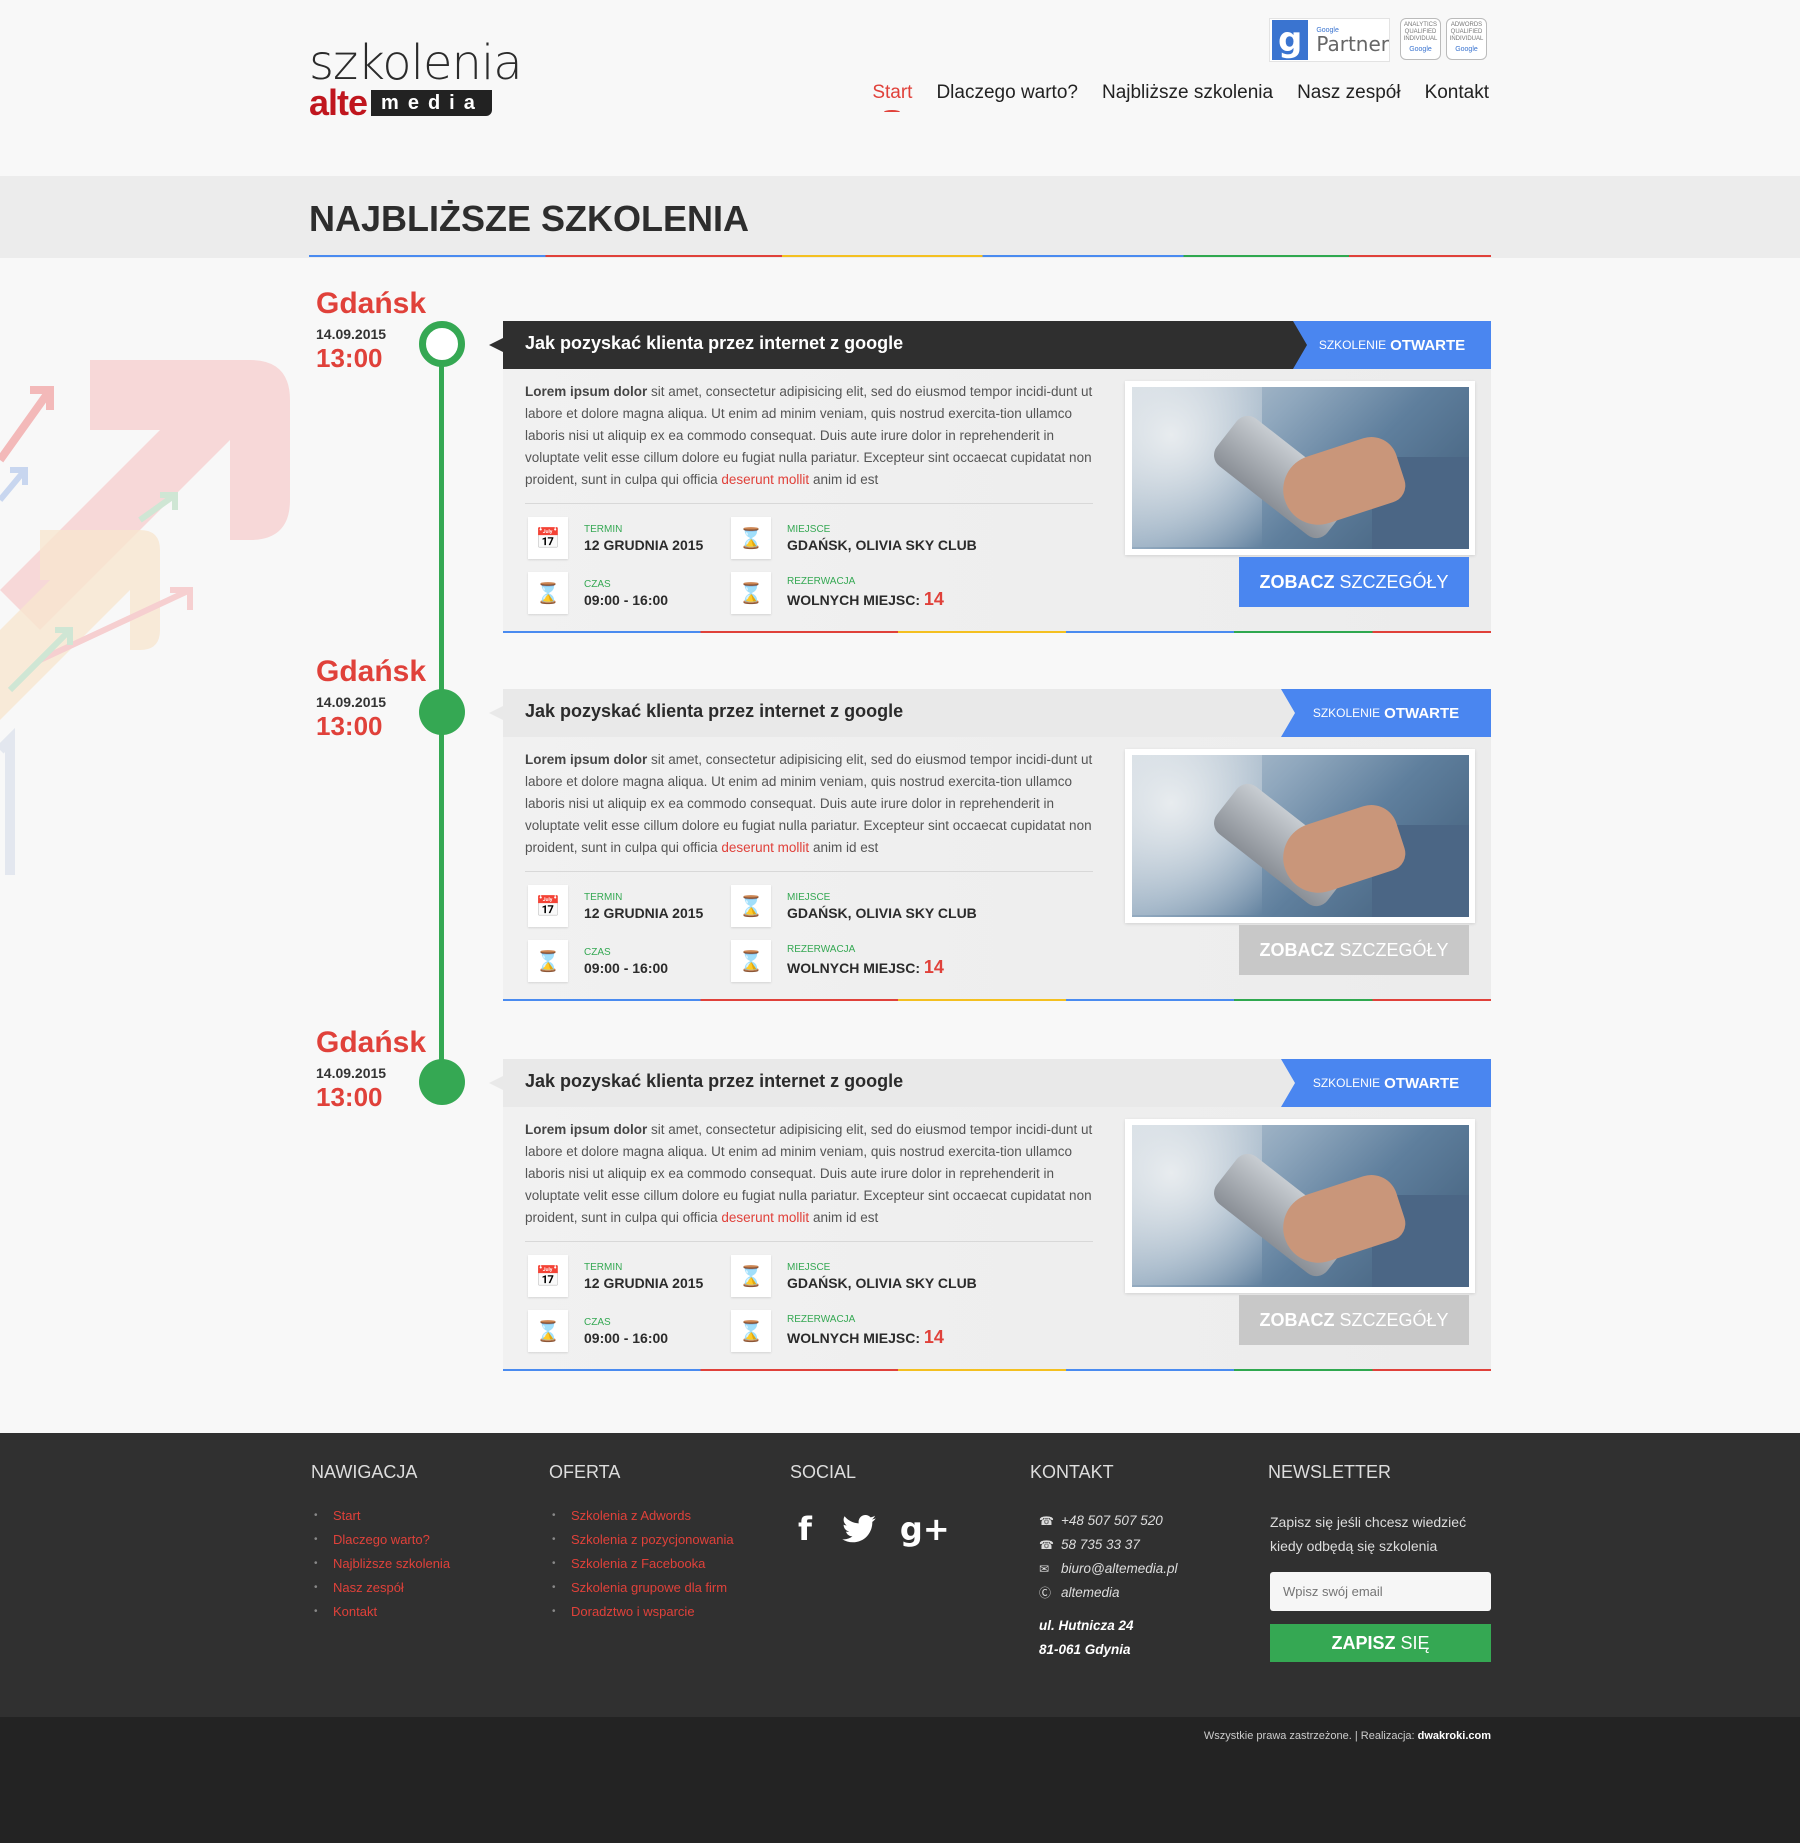 The width and height of the screenshot is (1800, 1843). What do you see at coordinates (382, 1564) in the screenshot?
I see `footer-link-najblizsze-szkolenia: Najbliższe szkolenia` at bounding box center [382, 1564].